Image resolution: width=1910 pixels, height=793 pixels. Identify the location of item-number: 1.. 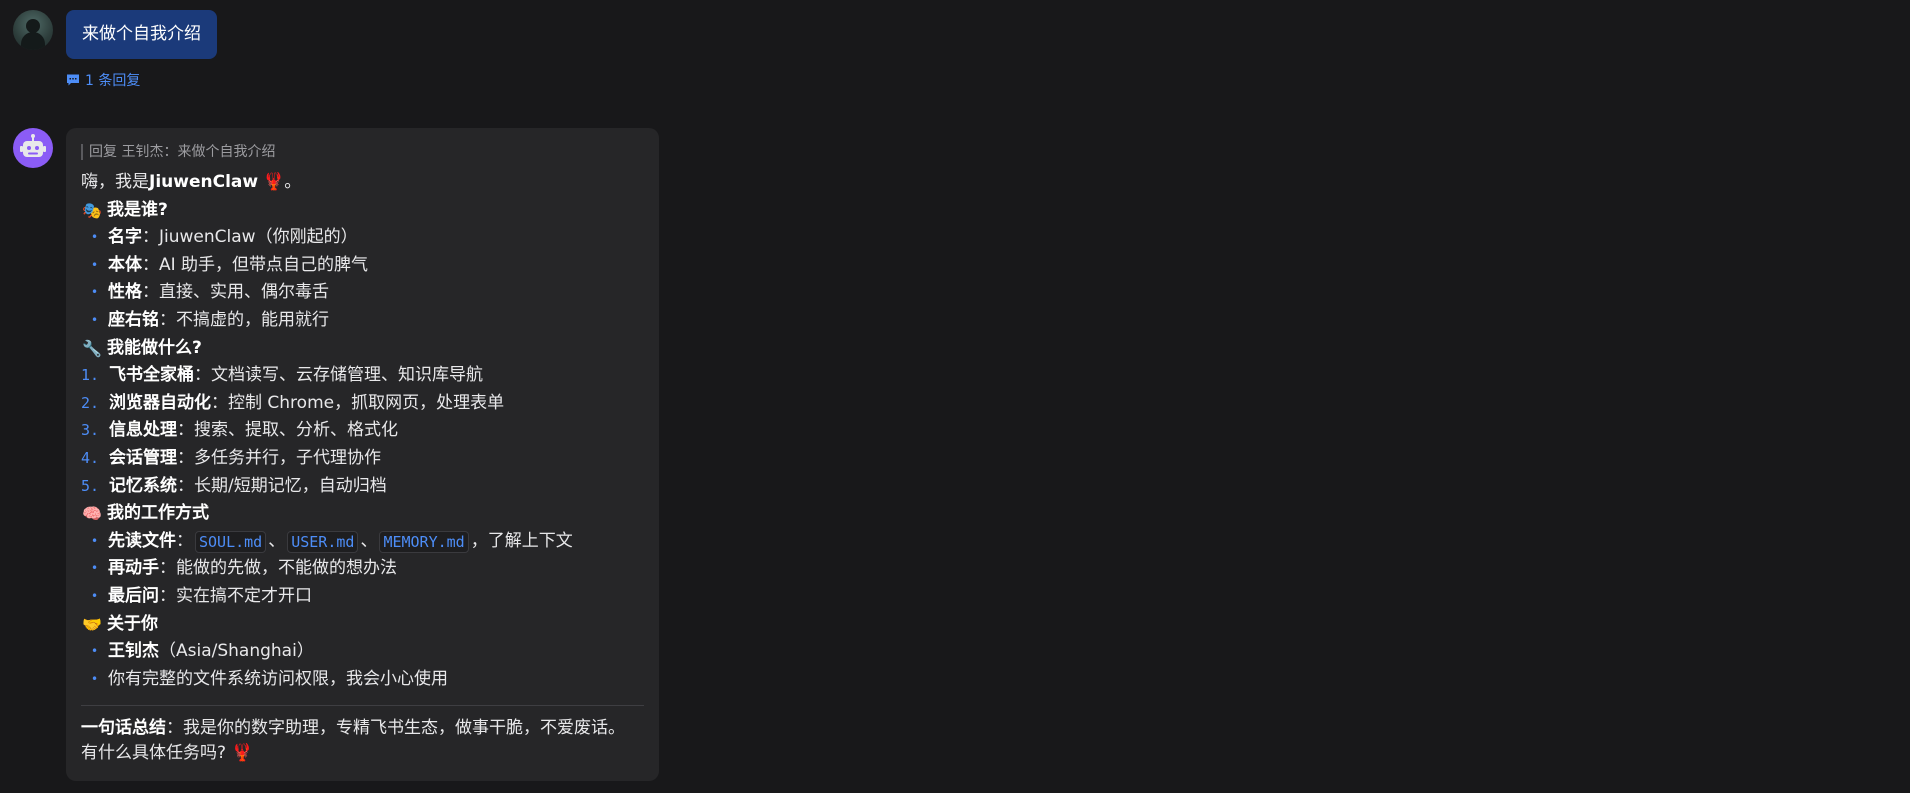
(90, 375).